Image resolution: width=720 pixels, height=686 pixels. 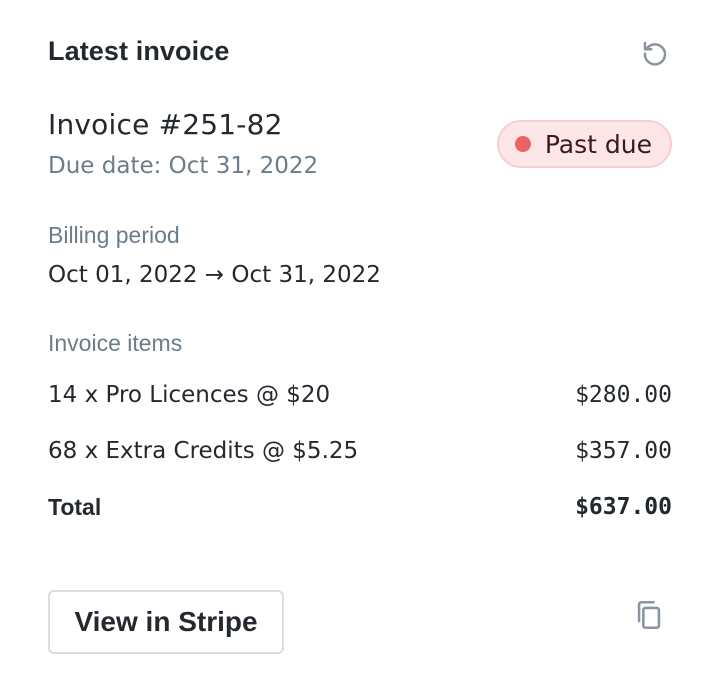 What do you see at coordinates (655, 53) in the screenshot?
I see `refresh-icon` at bounding box center [655, 53].